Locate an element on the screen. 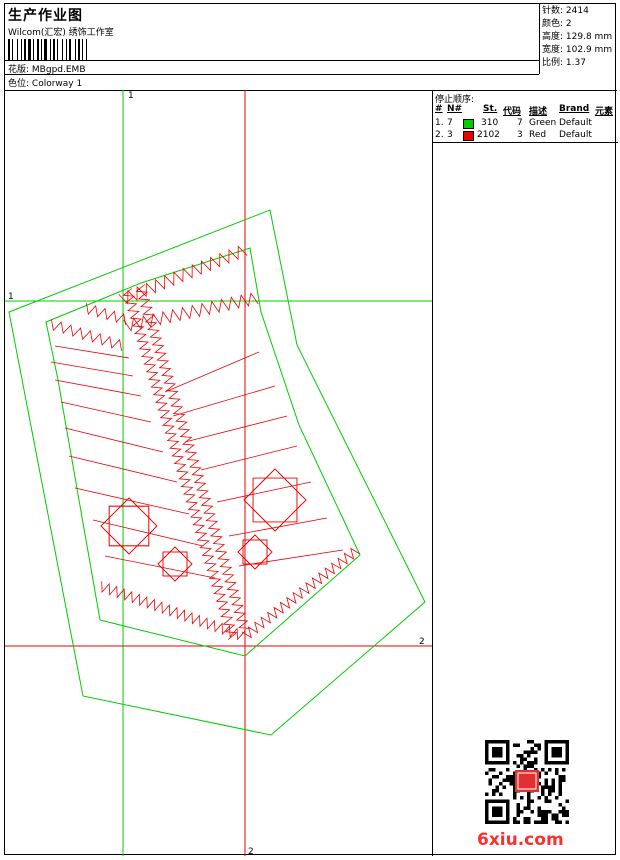 The width and height of the screenshot is (620, 860). stat-width: 宽度: 102.9 mm is located at coordinates (577, 50).